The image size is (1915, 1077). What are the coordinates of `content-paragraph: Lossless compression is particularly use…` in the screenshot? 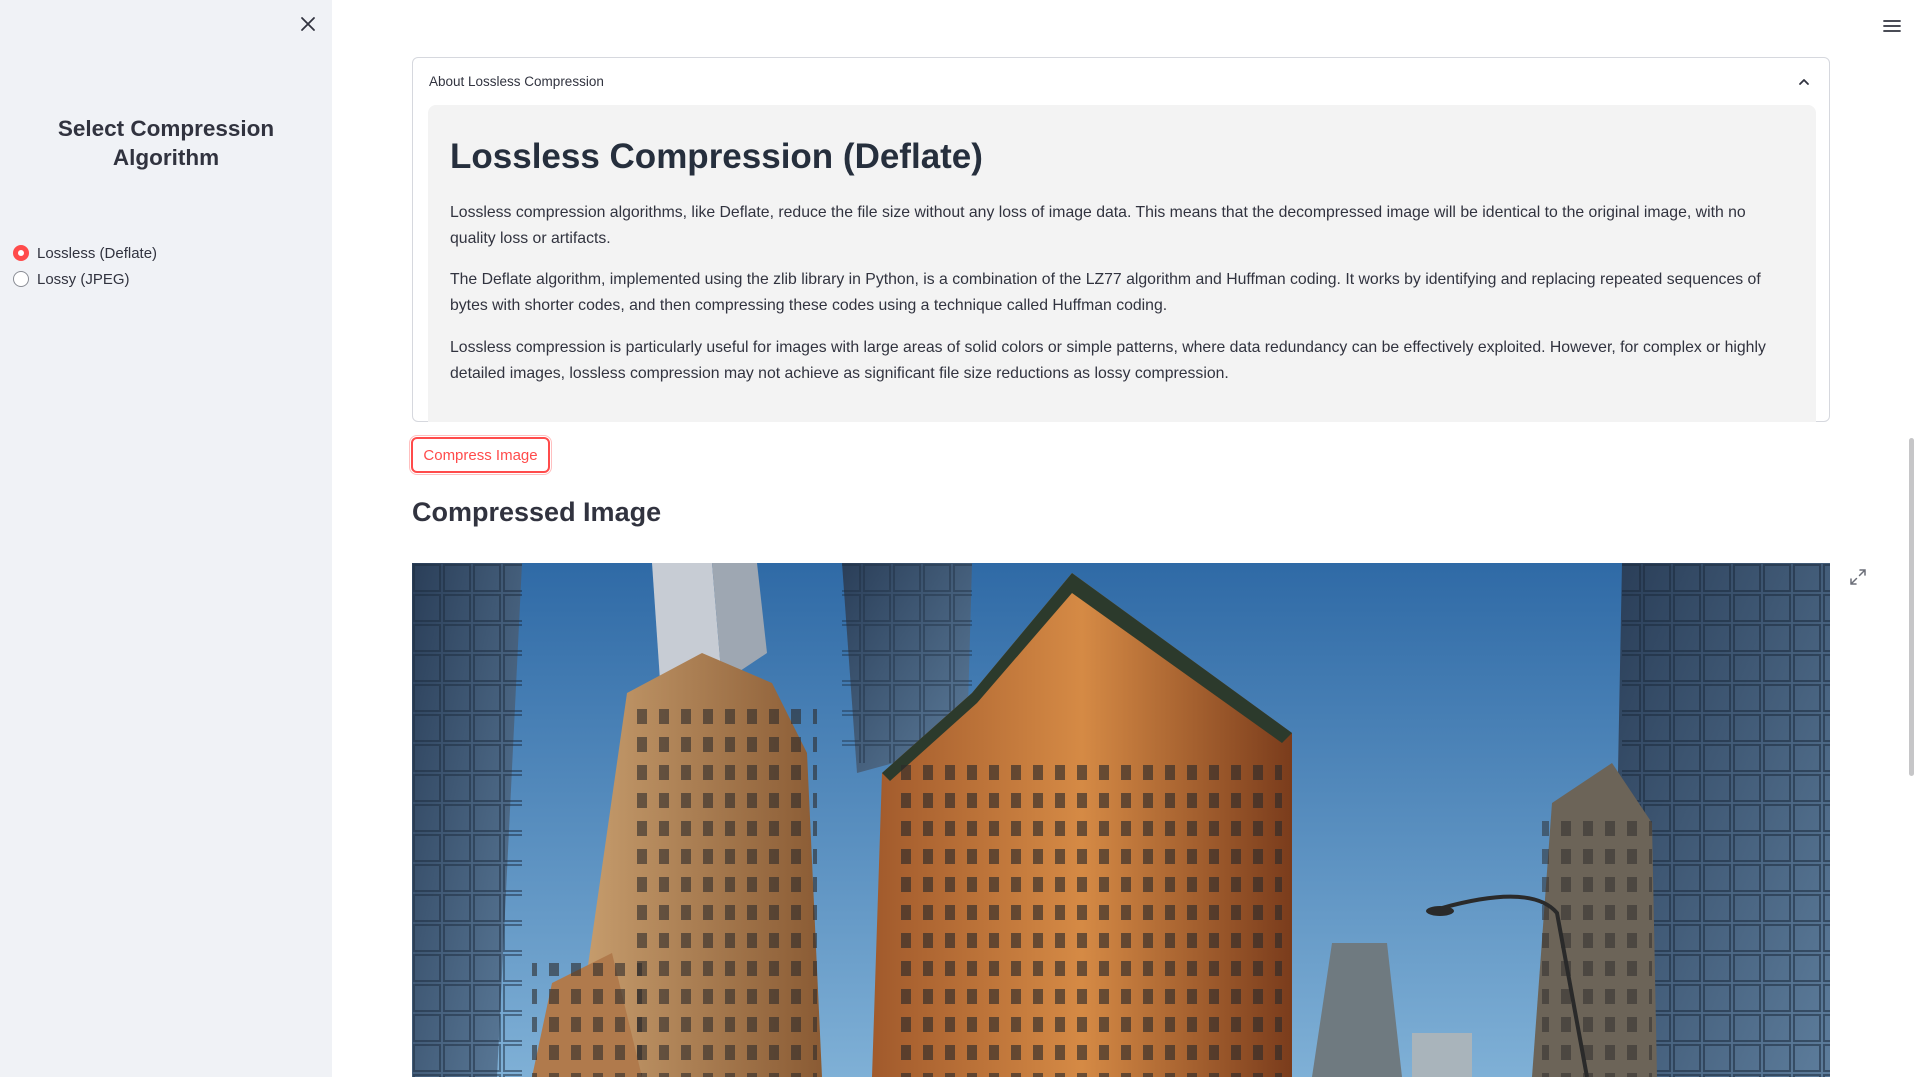 It's located at (1108, 360).